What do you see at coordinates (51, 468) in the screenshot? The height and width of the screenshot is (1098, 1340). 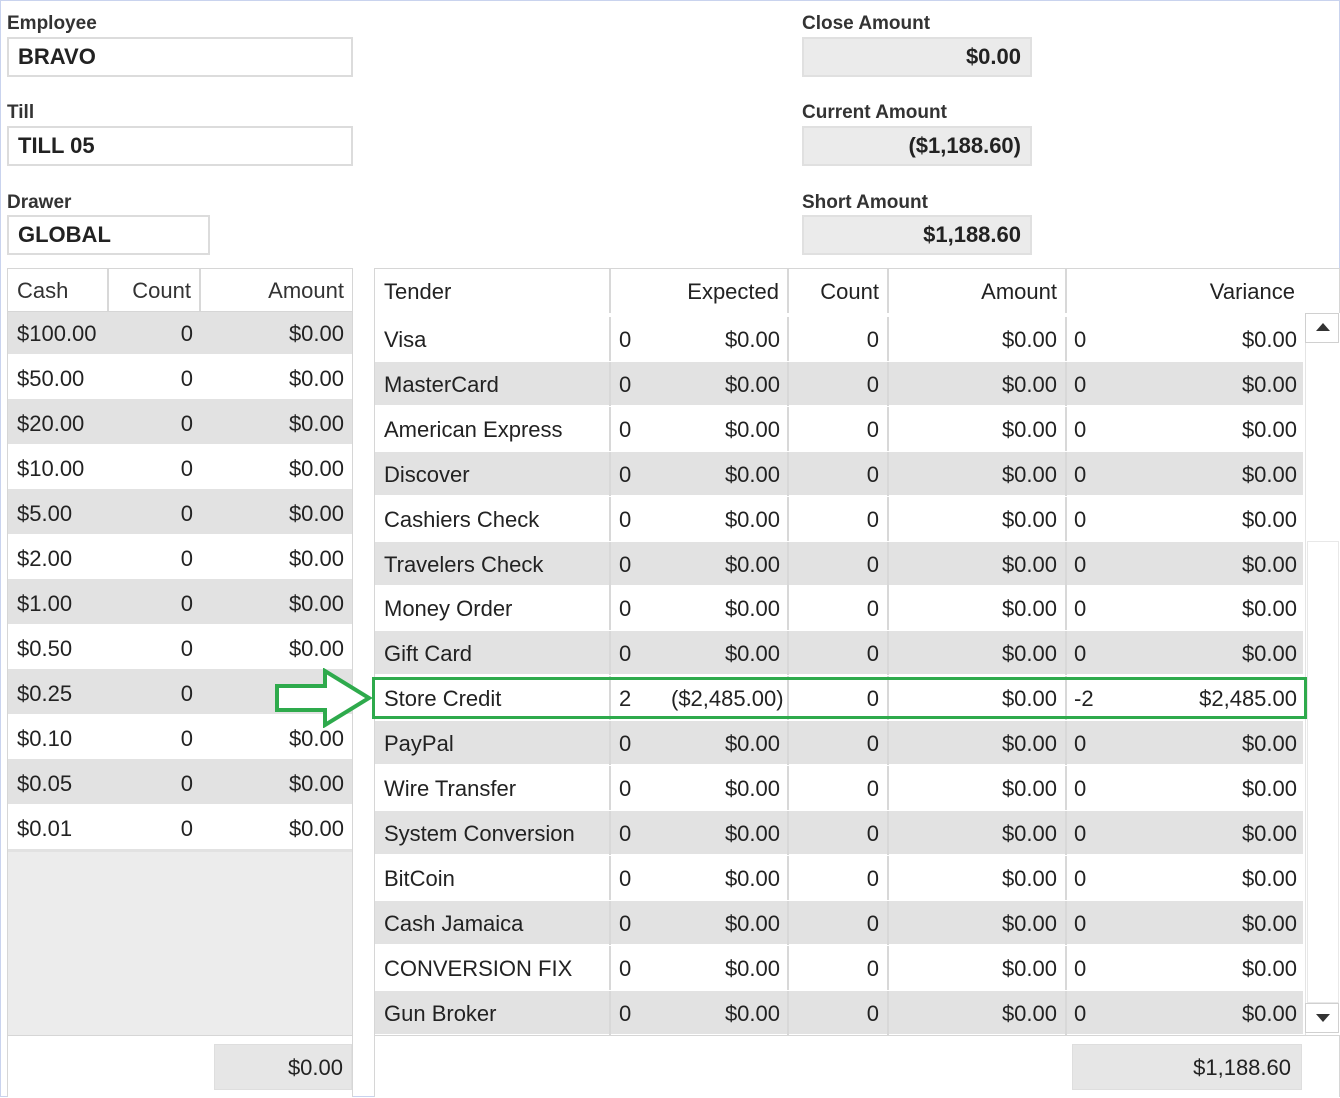 I see `cash-denomination: $10.00` at bounding box center [51, 468].